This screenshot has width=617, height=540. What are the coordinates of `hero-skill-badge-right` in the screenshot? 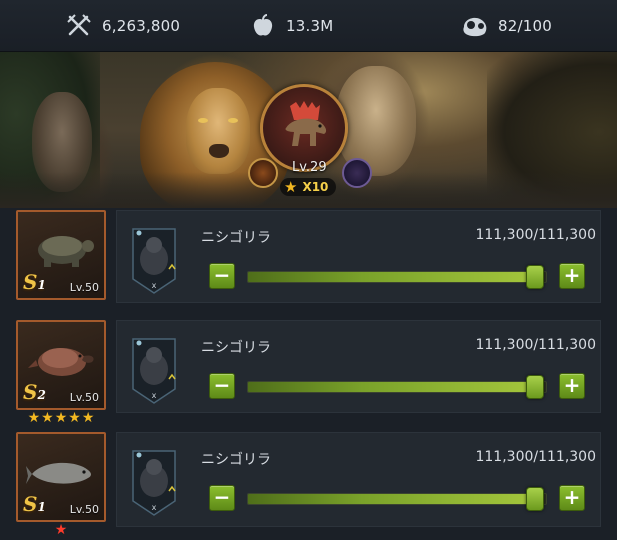 It's located at (357, 173).